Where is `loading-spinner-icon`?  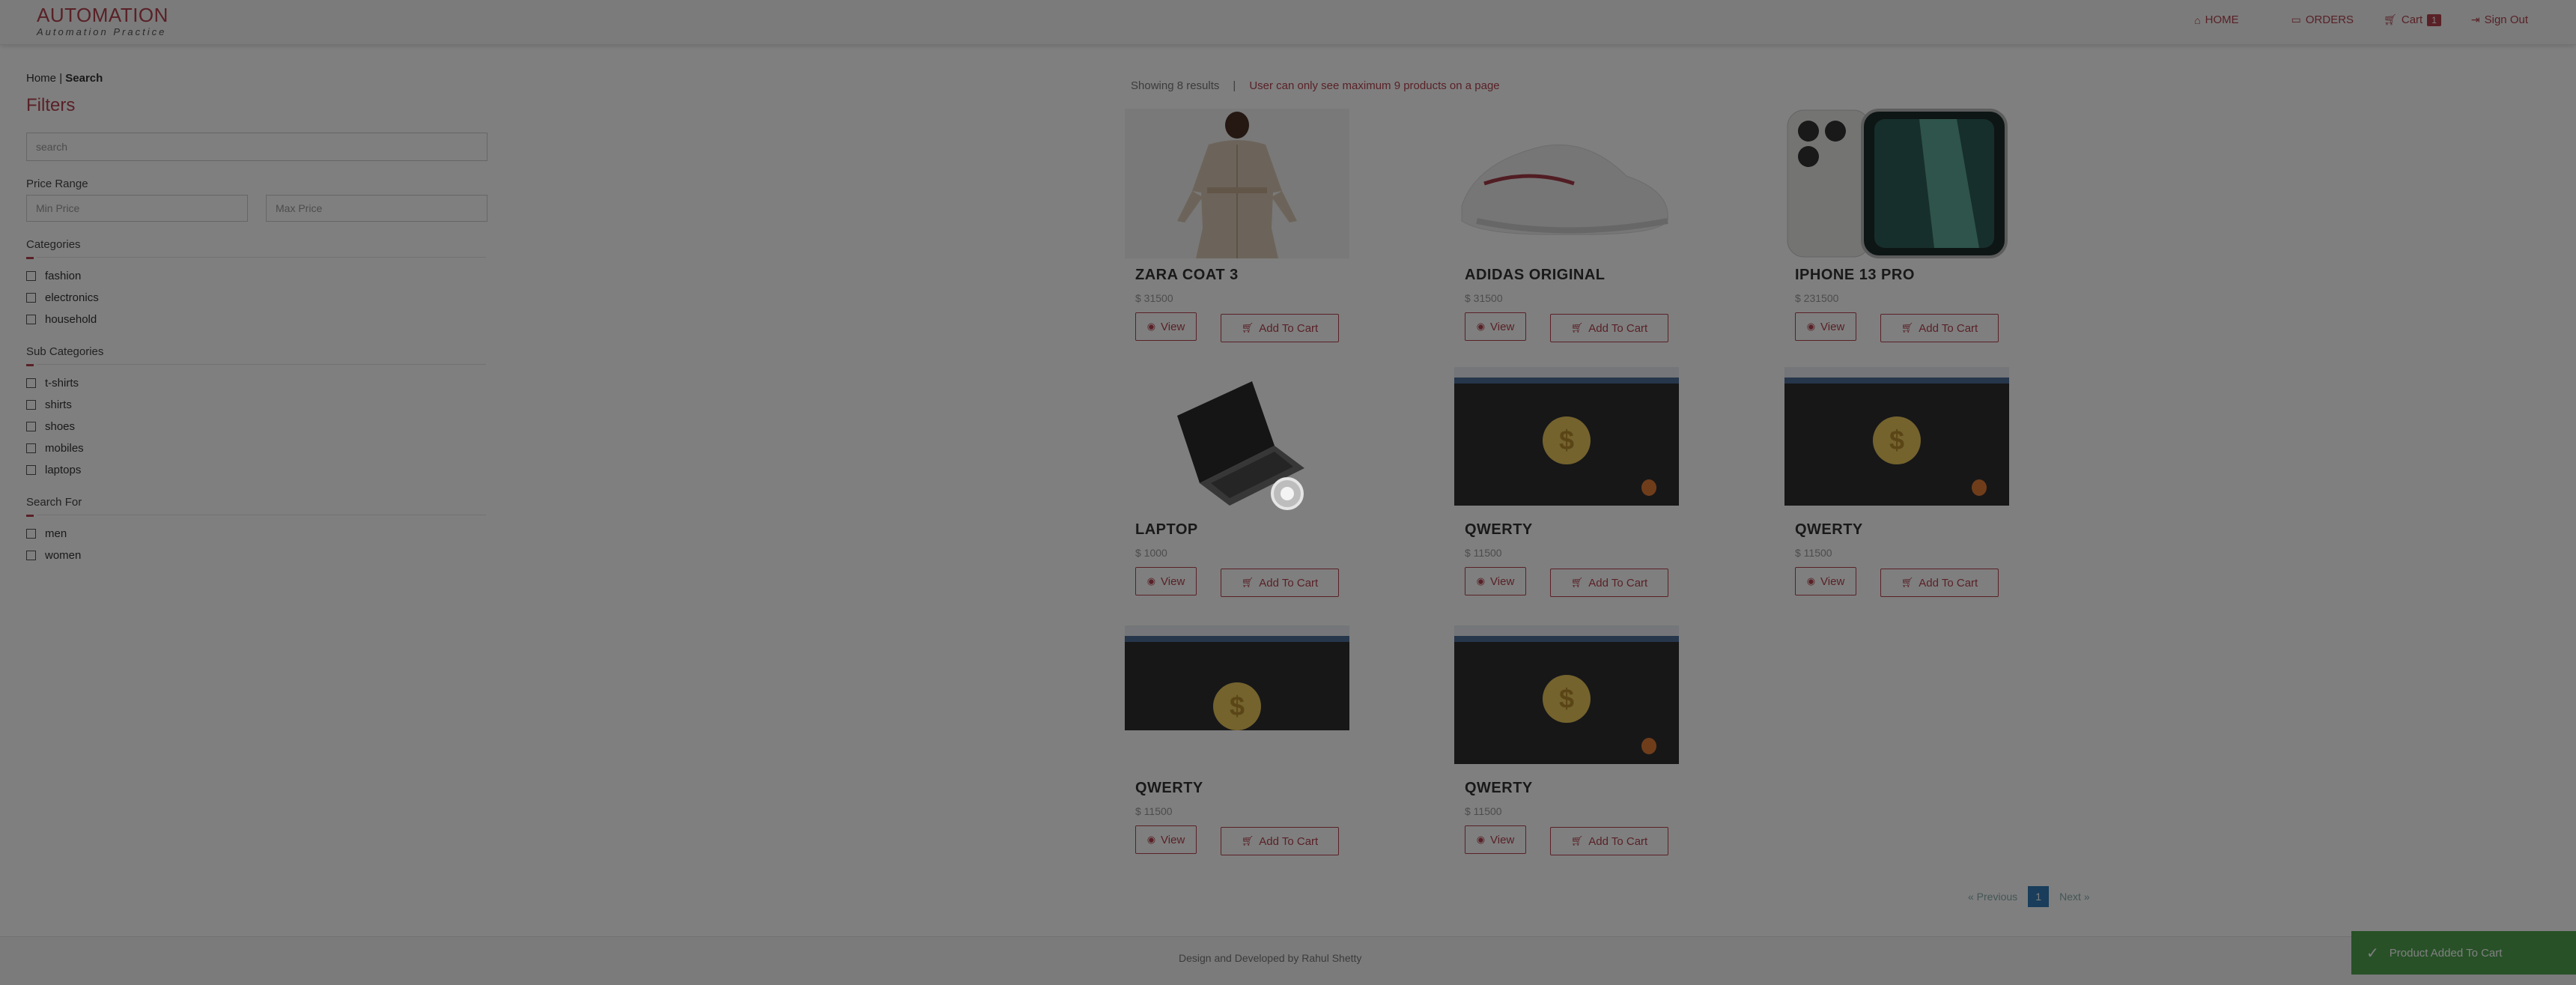 loading-spinner-icon is located at coordinates (1287, 493).